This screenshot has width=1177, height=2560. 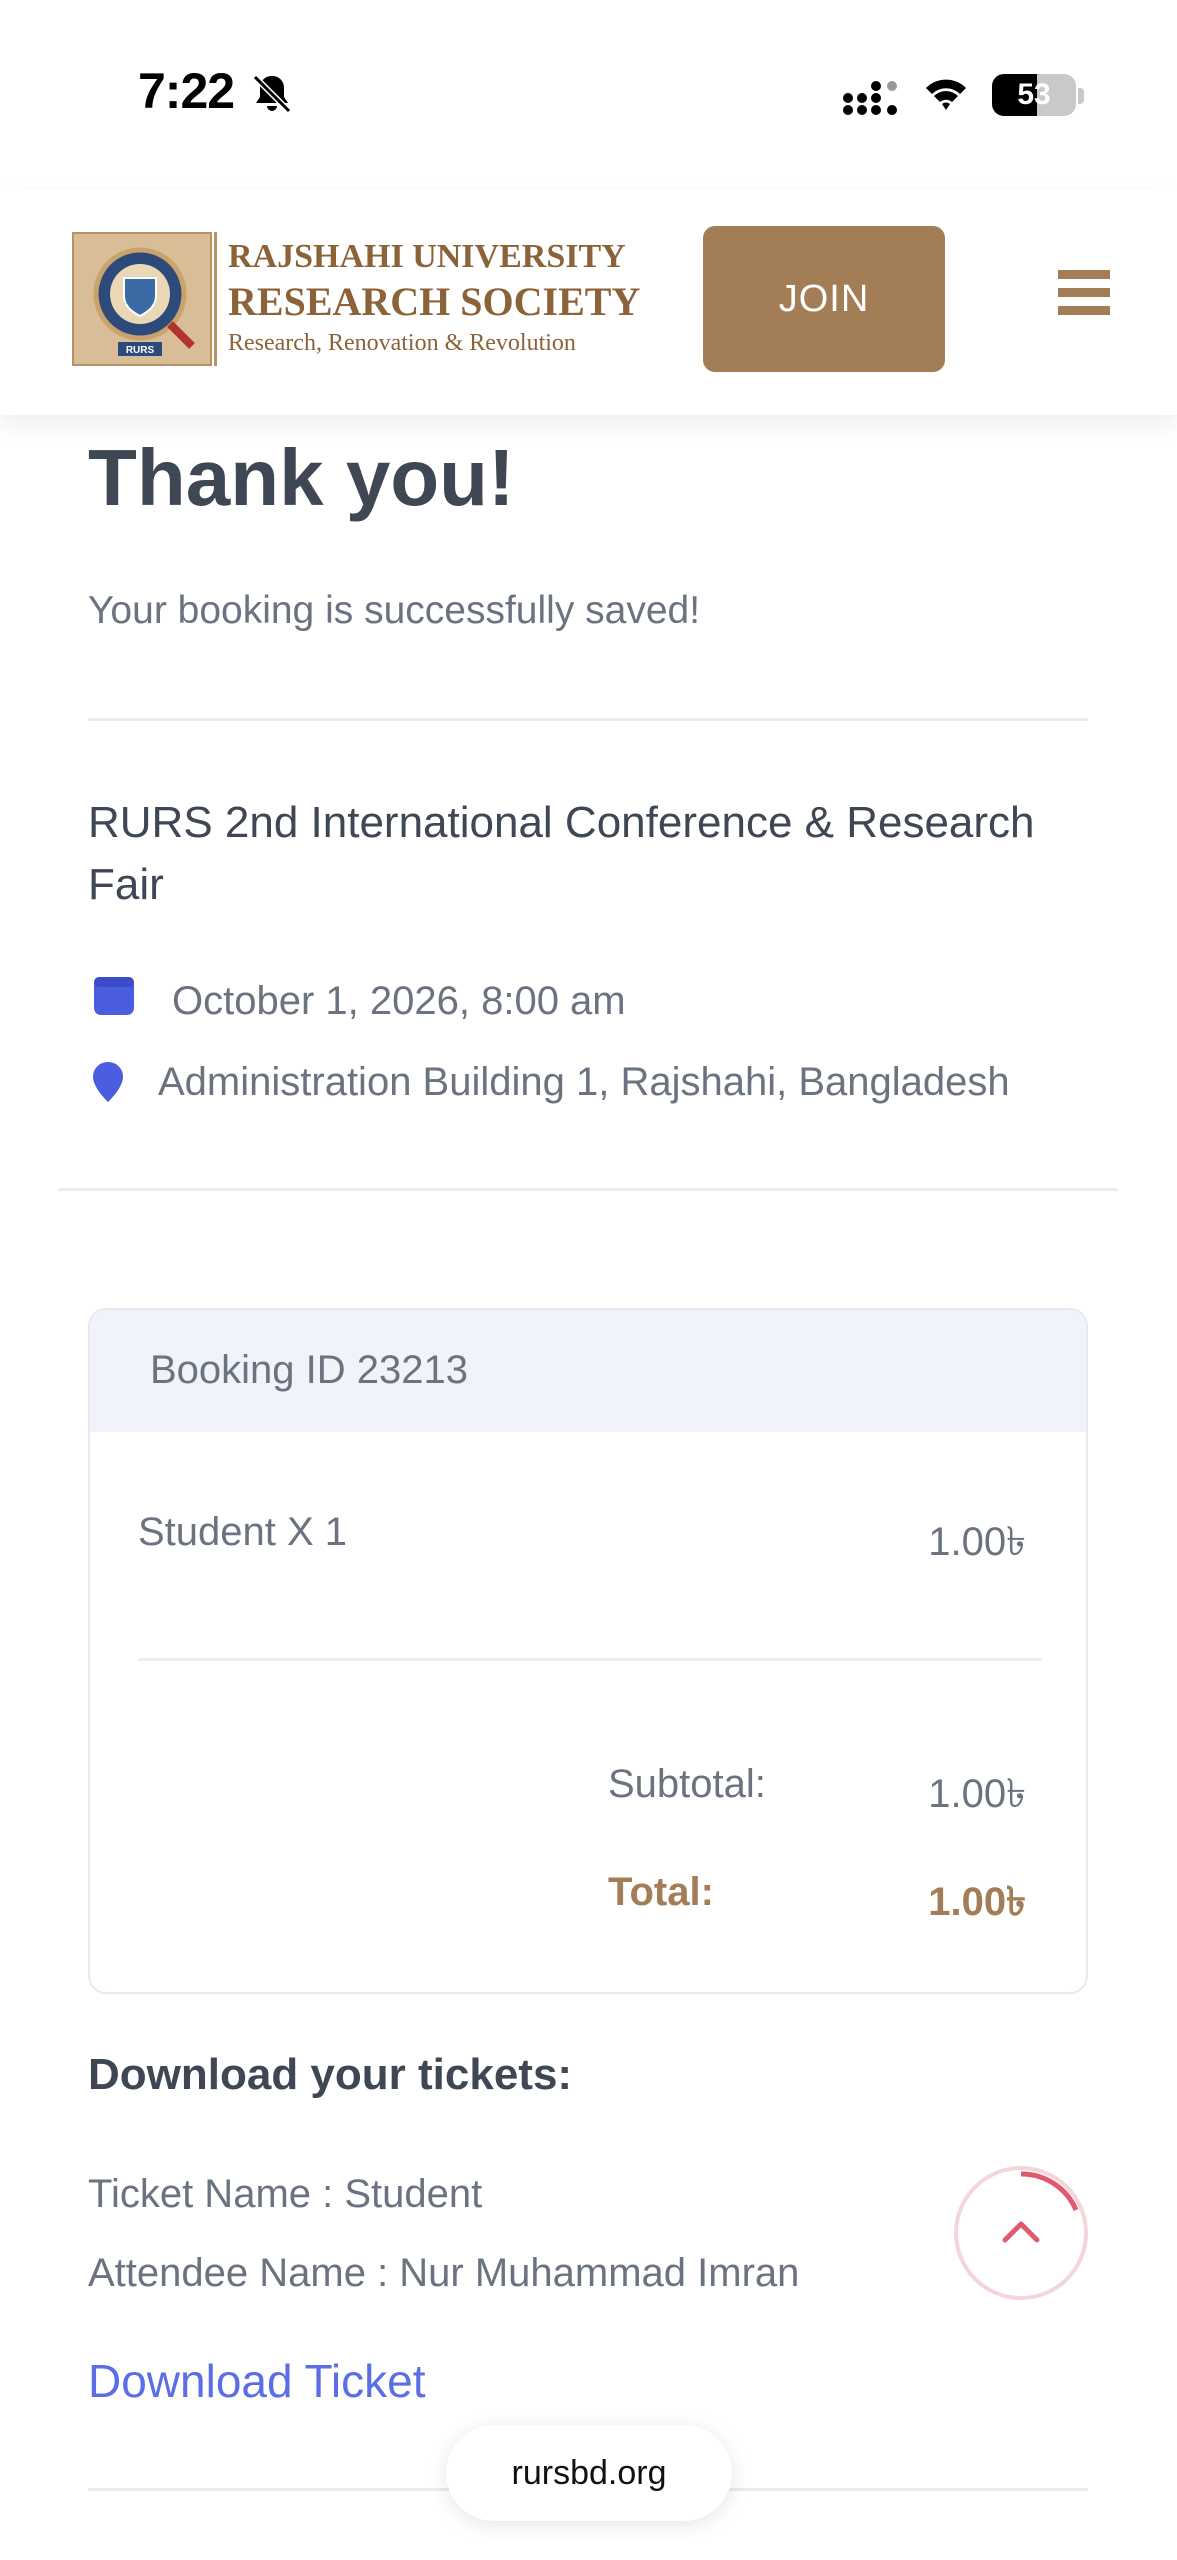 I want to click on browser-url-bar: rursbd.org, so click(x=589, y=2473).